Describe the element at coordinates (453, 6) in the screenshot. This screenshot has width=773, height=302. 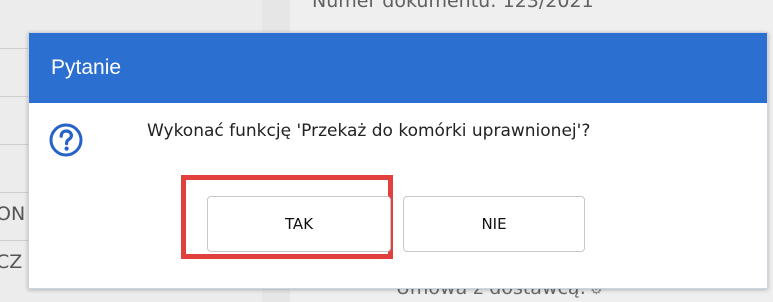
I see `background-document-number: Numer dokumentu: 123/2021` at that location.